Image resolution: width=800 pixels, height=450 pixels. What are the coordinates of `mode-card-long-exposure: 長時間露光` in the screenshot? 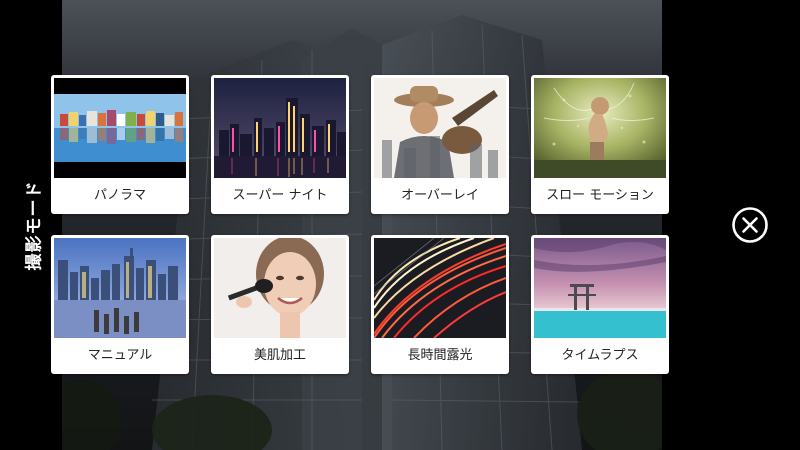 It's located at (440, 304).